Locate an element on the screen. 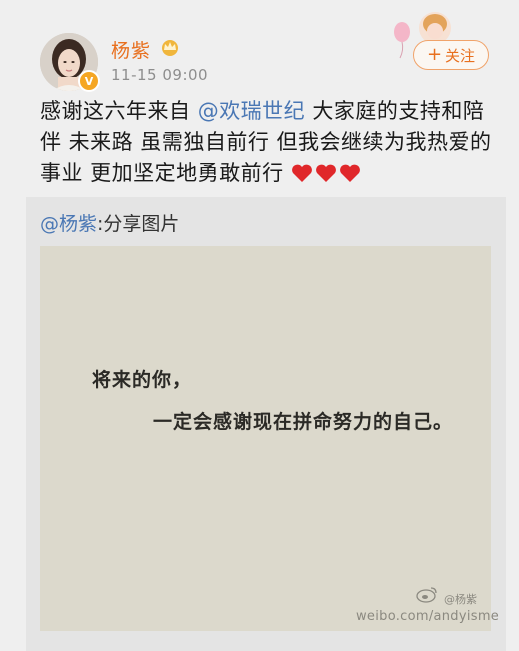  post-text-before: 感谢这六年来自 is located at coordinates (119, 111).